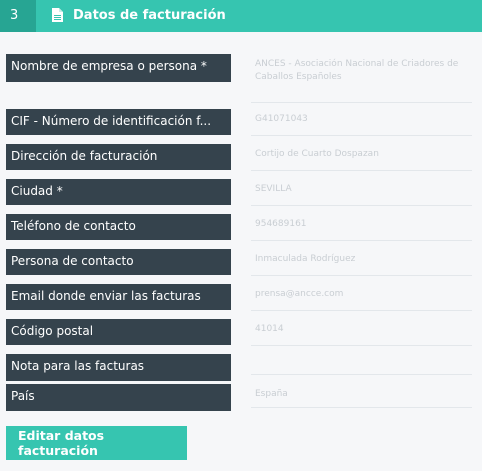 The height and width of the screenshot is (471, 482). What do you see at coordinates (361, 364) in the screenshot?
I see `field-value-invoice-note` at bounding box center [361, 364].